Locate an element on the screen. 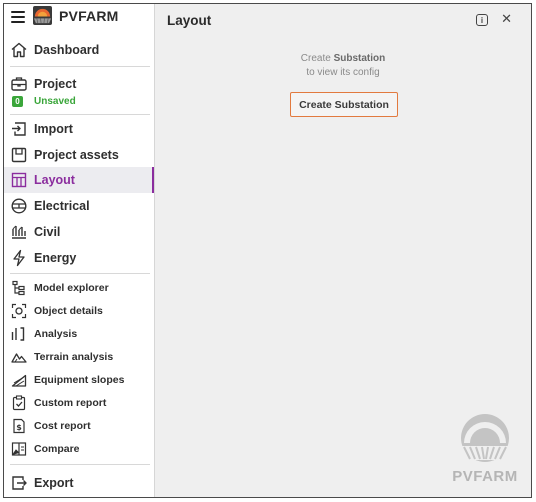 Image resolution: width=536 pixels, height=502 pixels. hamburger-menu-icon is located at coordinates (18, 17).